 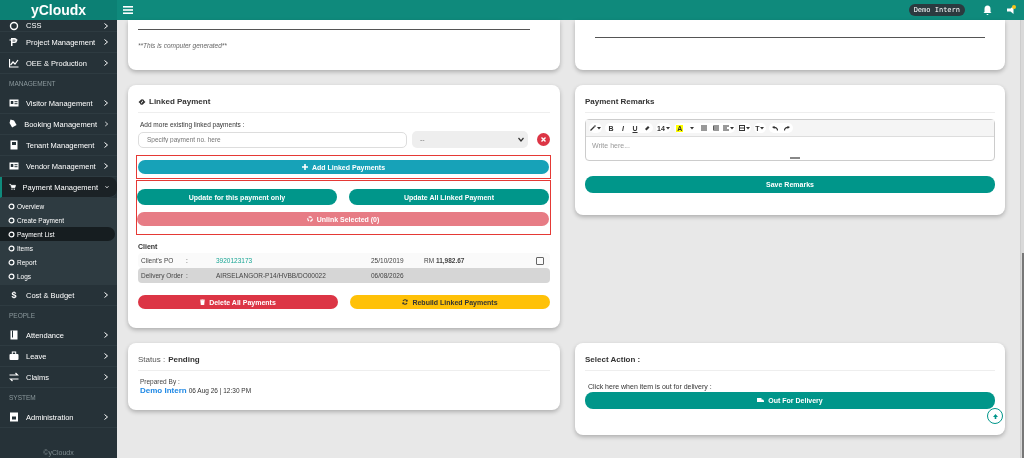 What do you see at coordinates (13, 124) in the screenshot?
I see `tag-icon` at bounding box center [13, 124].